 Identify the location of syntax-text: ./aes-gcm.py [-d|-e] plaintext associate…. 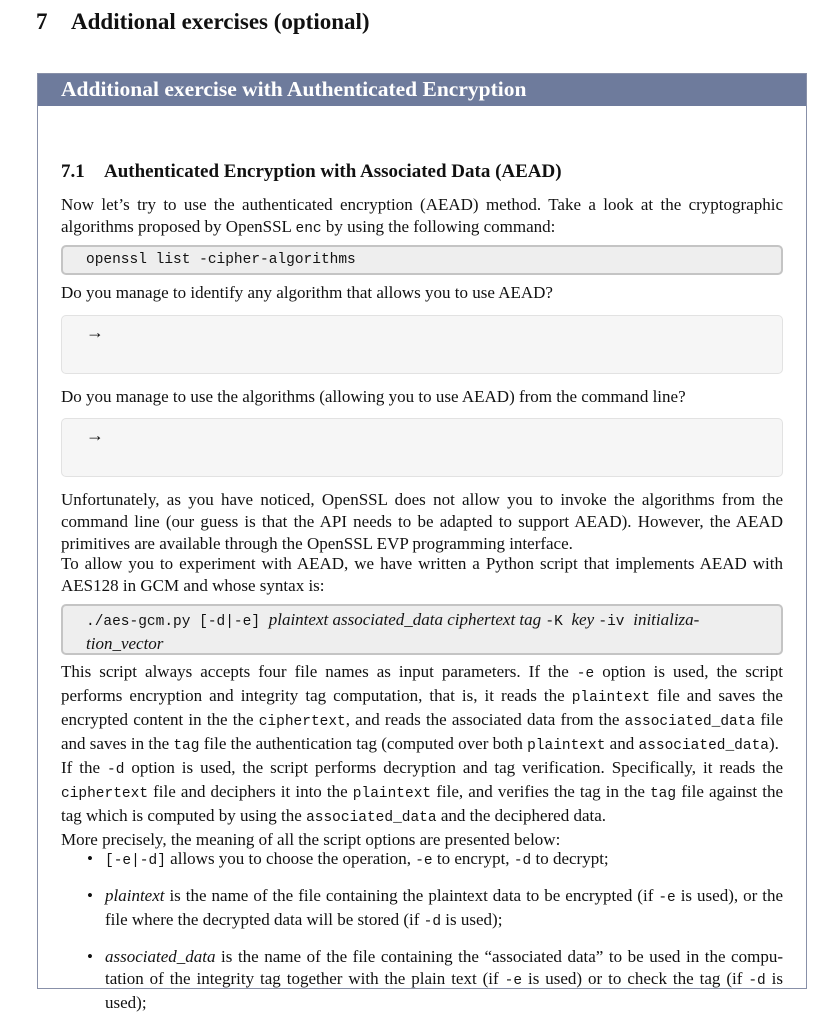
(426, 631).